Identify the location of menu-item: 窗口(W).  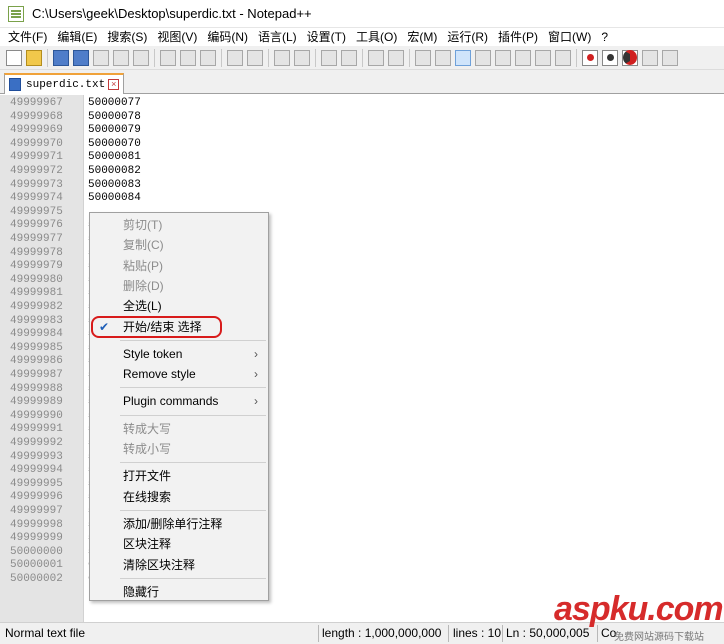
(570, 37).